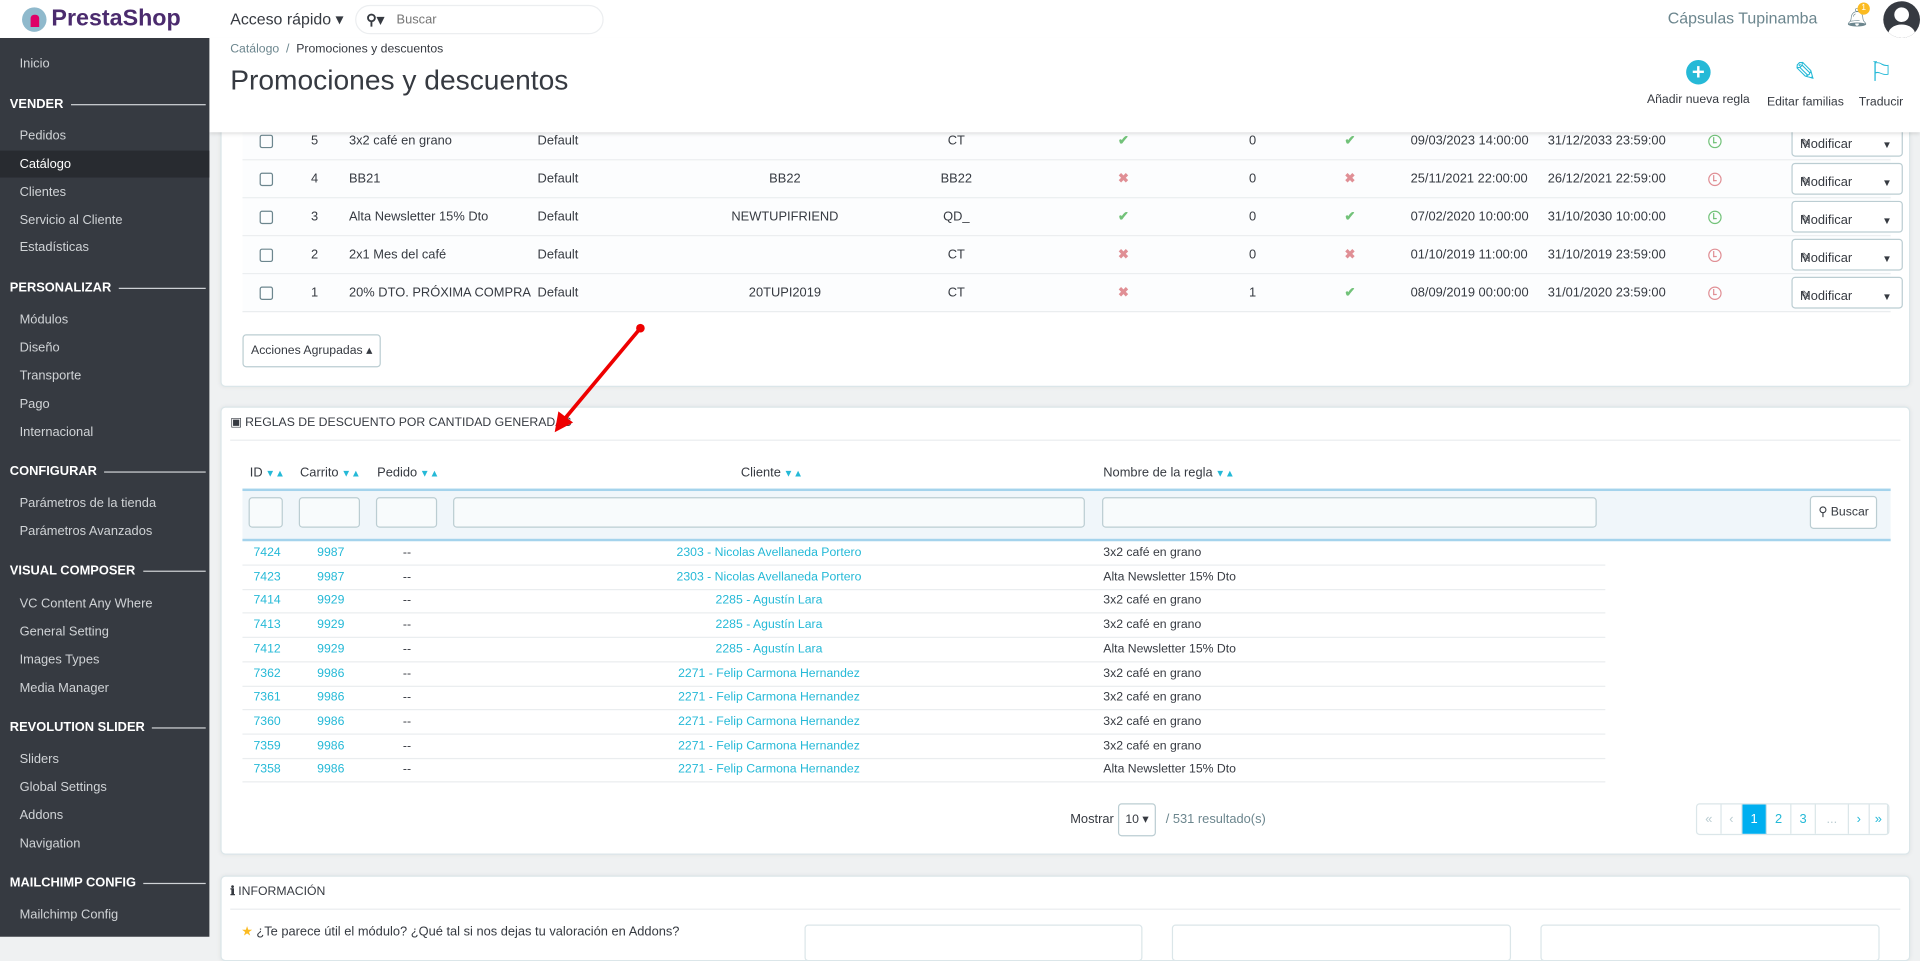  I want to click on edit-families-label: Editar familias, so click(1805, 102).